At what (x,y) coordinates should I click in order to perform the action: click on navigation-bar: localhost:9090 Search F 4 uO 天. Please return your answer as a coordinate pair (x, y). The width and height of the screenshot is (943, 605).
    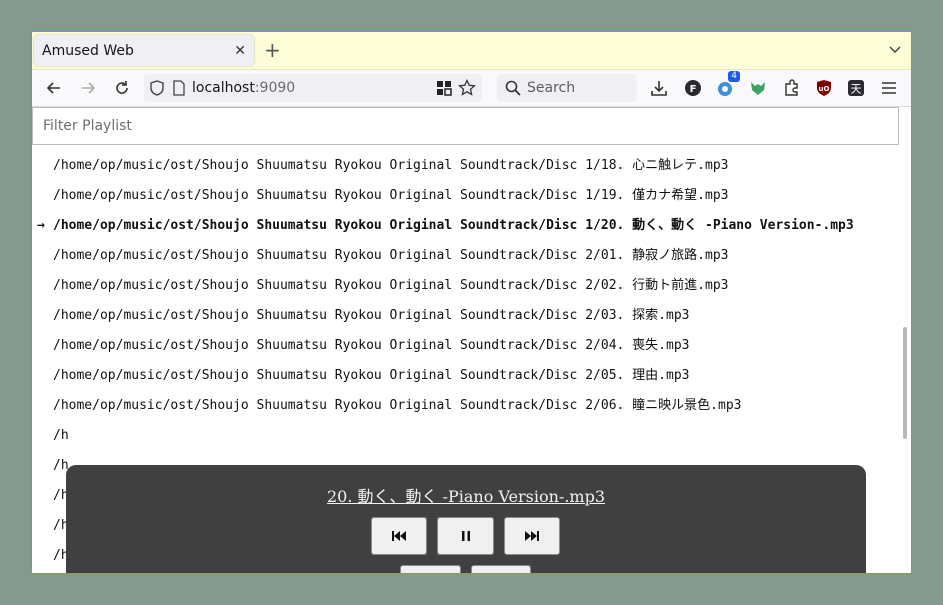
    Looking at the image, I should click on (471, 88).